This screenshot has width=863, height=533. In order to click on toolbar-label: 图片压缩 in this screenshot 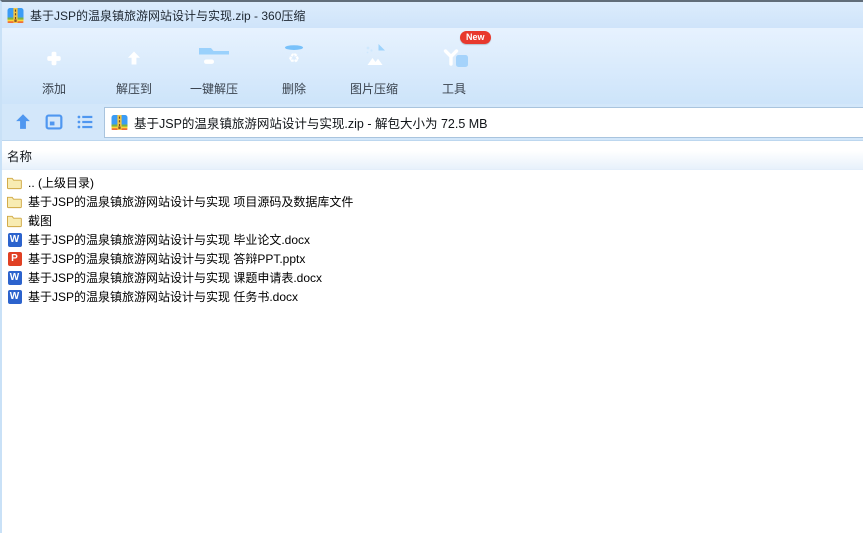, I will do `click(373, 89)`.